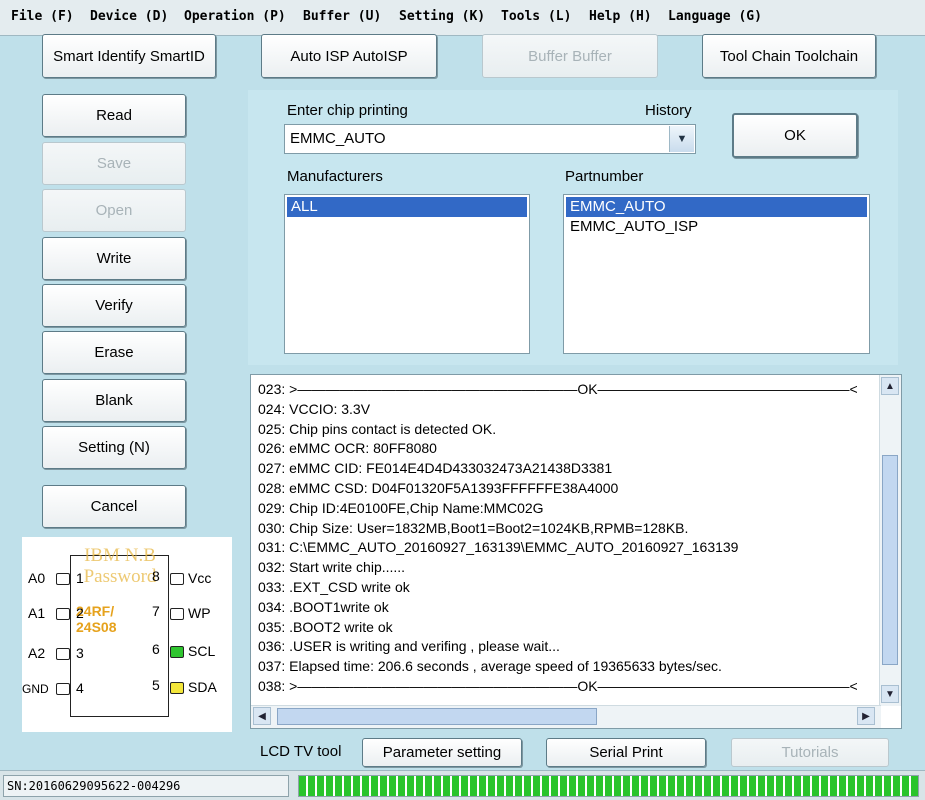  I want to click on list-item: EMMC_AUTO_ISP, so click(716, 227).